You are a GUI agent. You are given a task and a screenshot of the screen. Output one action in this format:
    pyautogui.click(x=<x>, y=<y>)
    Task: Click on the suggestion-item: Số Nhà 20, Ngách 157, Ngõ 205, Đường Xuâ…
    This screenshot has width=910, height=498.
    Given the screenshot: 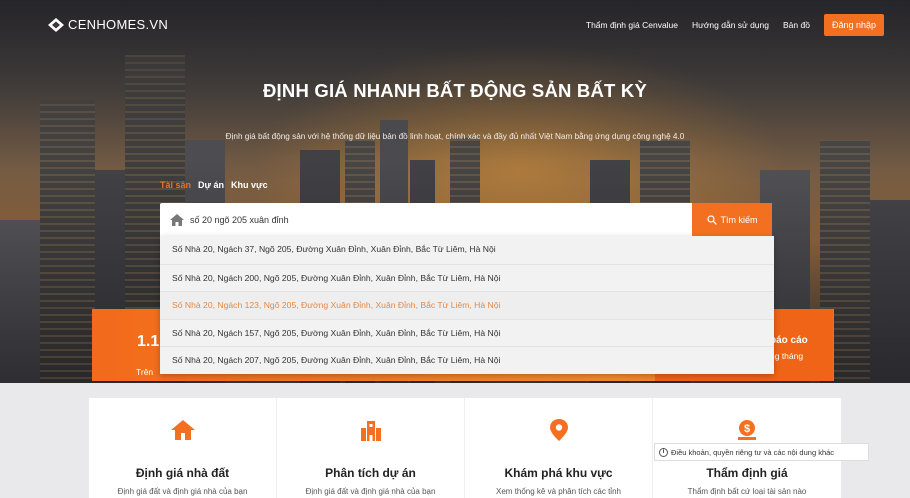 What is the action you would take?
    pyautogui.click(x=467, y=332)
    